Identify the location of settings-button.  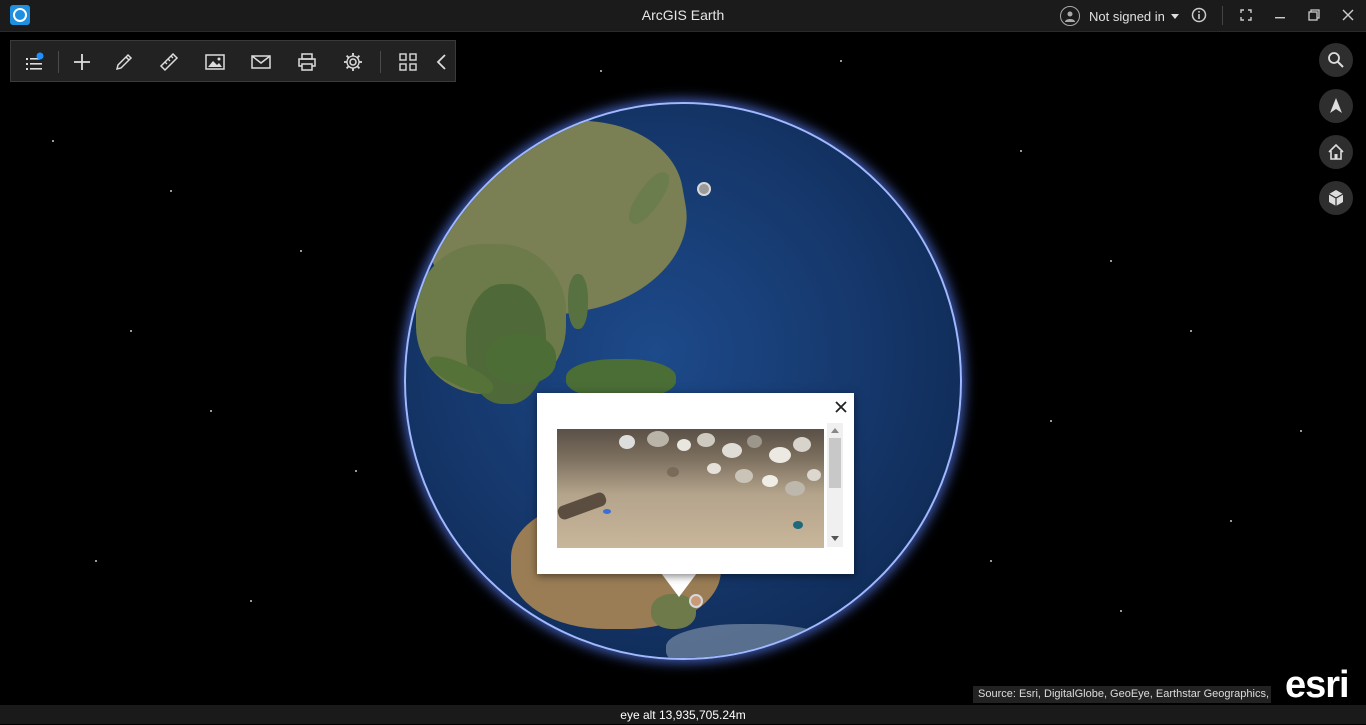
(353, 62).